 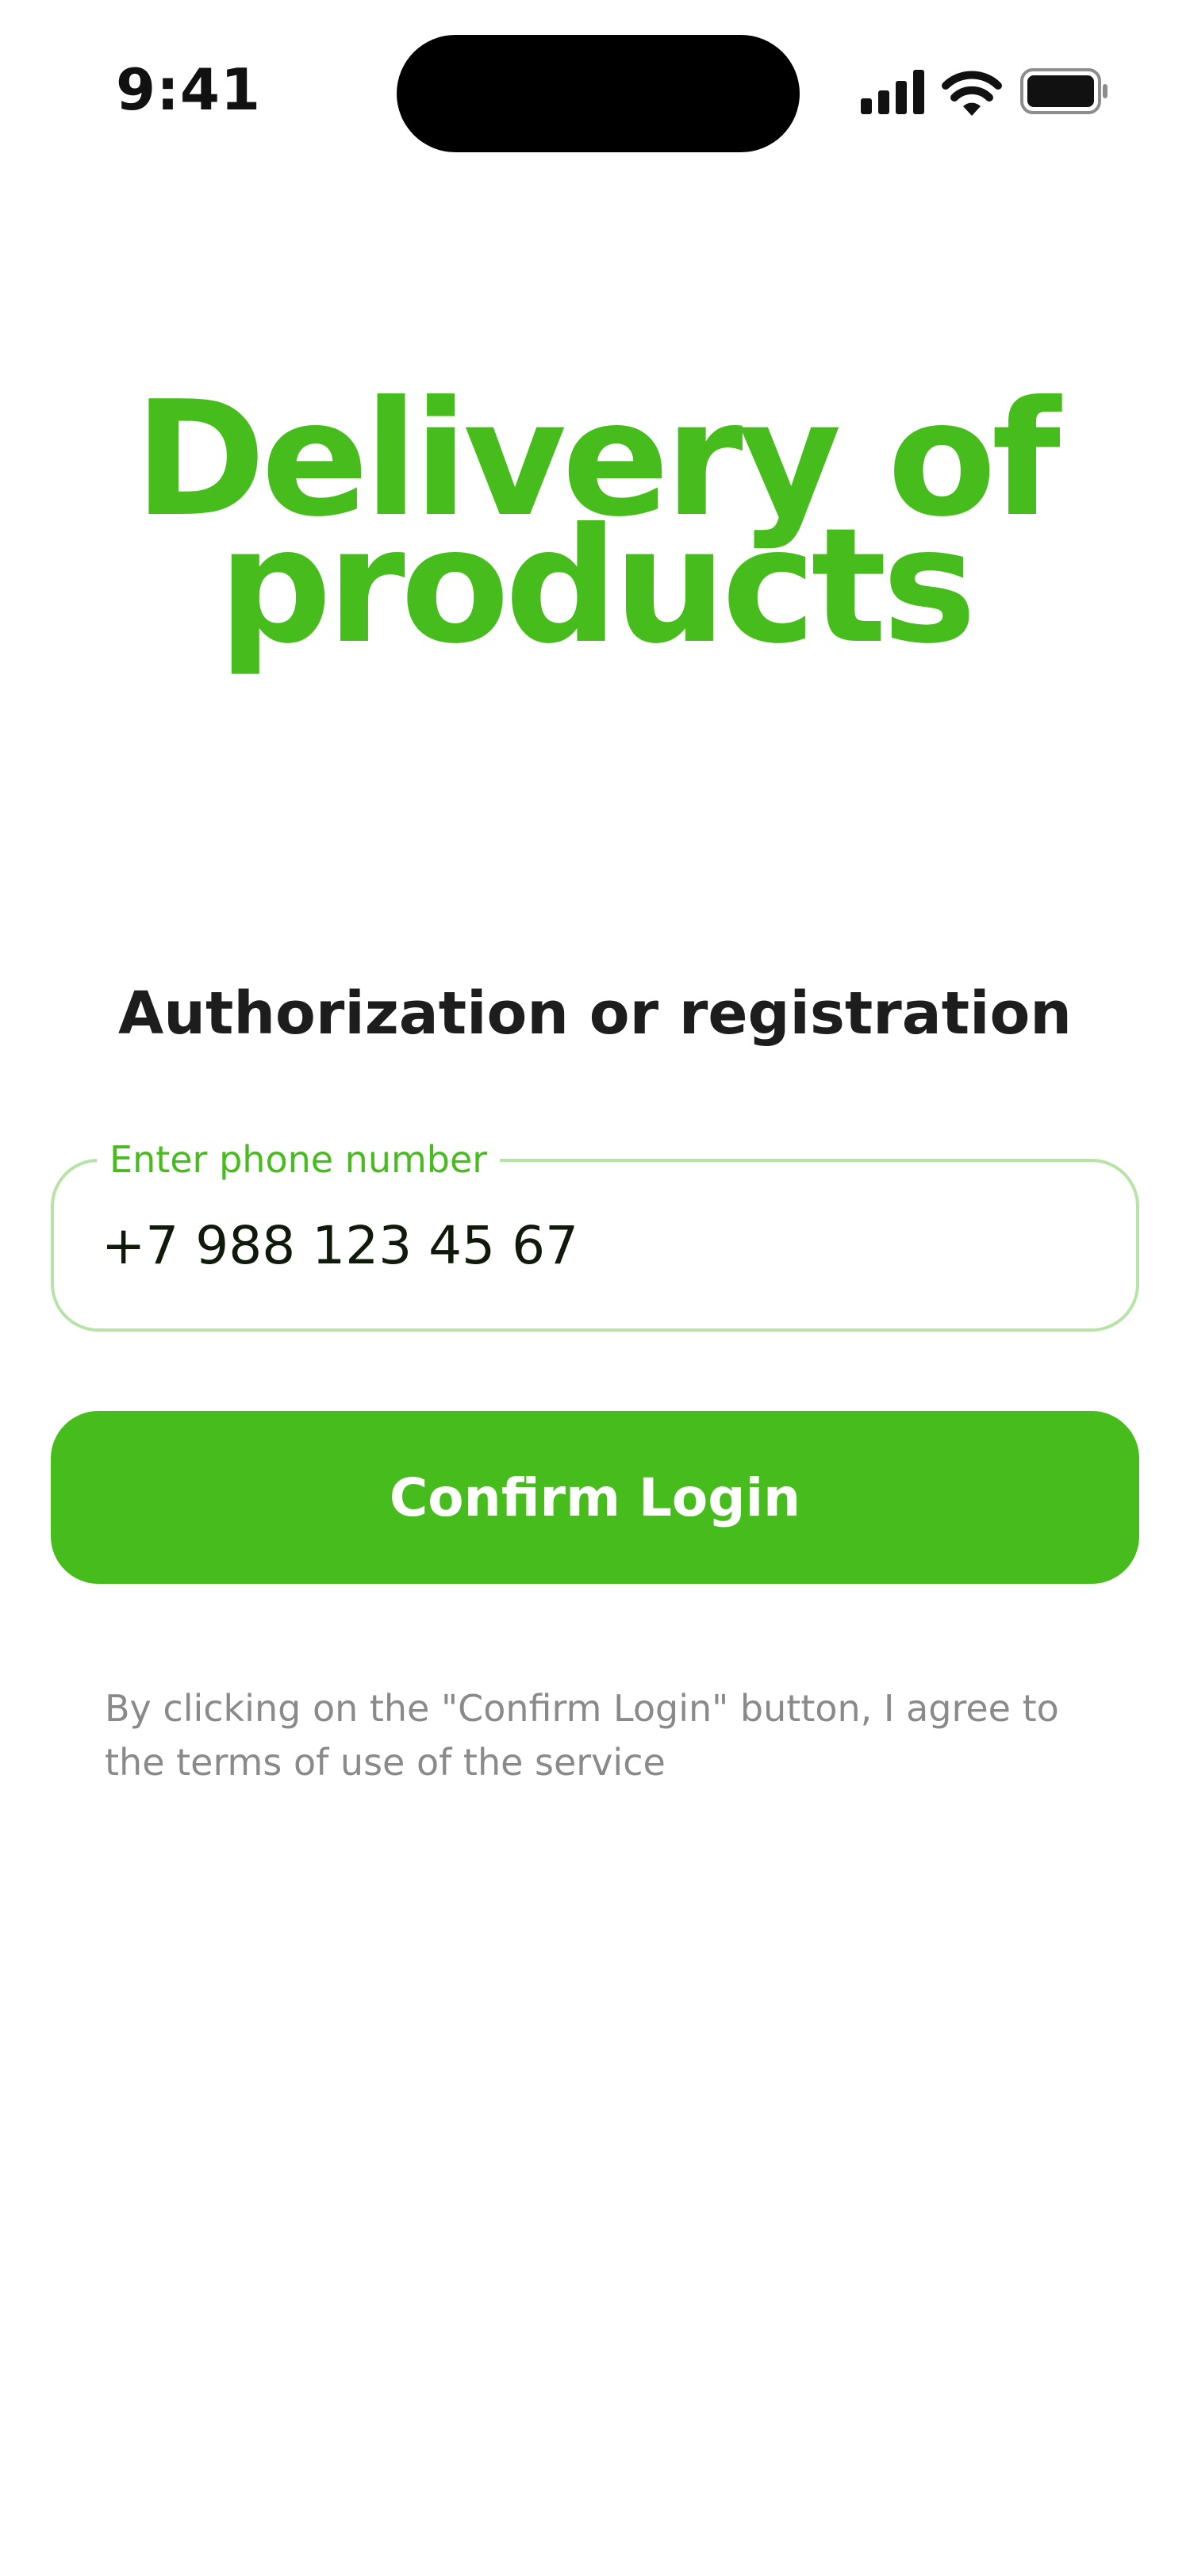 I want to click on status-time: 9:41, so click(x=189, y=90).